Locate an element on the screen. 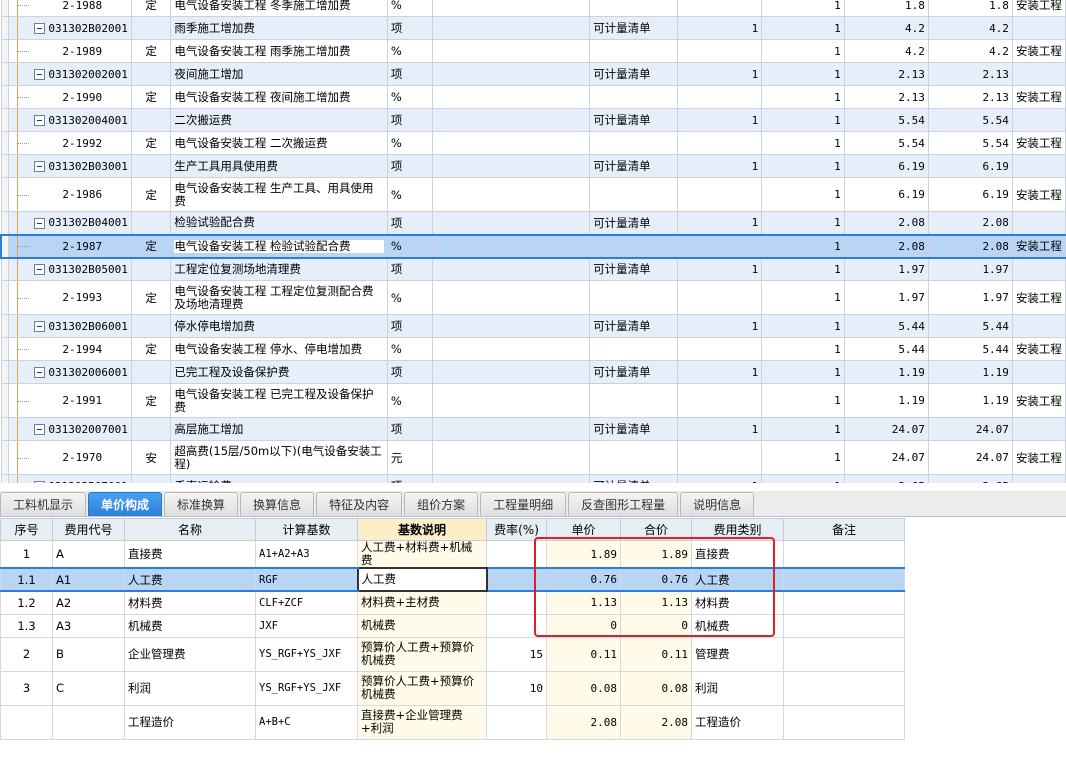  base-desc-cell: 预算价人工费+预算价机械费 is located at coordinates (422, 688).